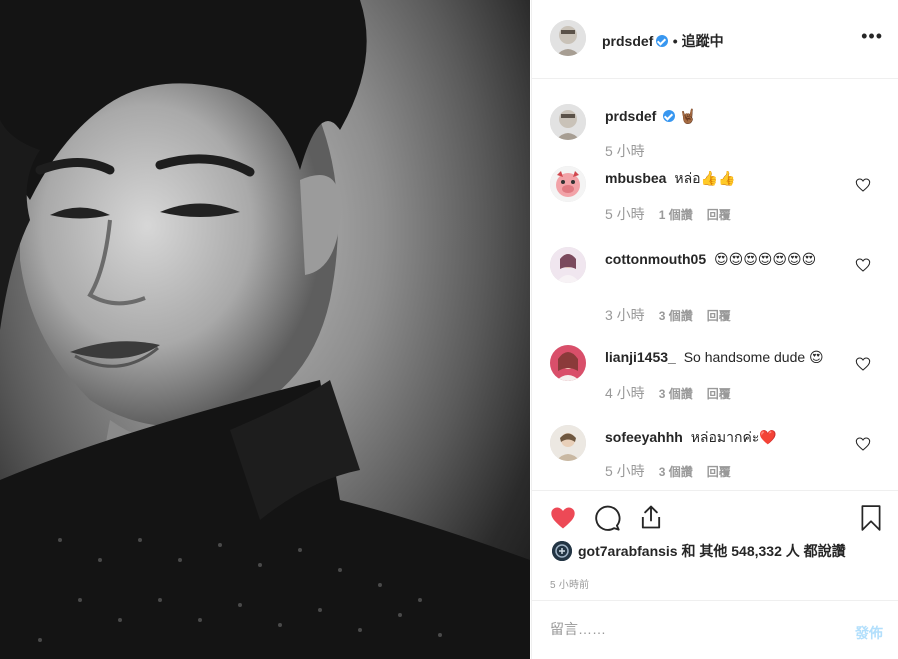  Describe the element at coordinates (765, 259) in the screenshot. I see `comment-body: 😍😍😍😍😍😍😍` at that location.